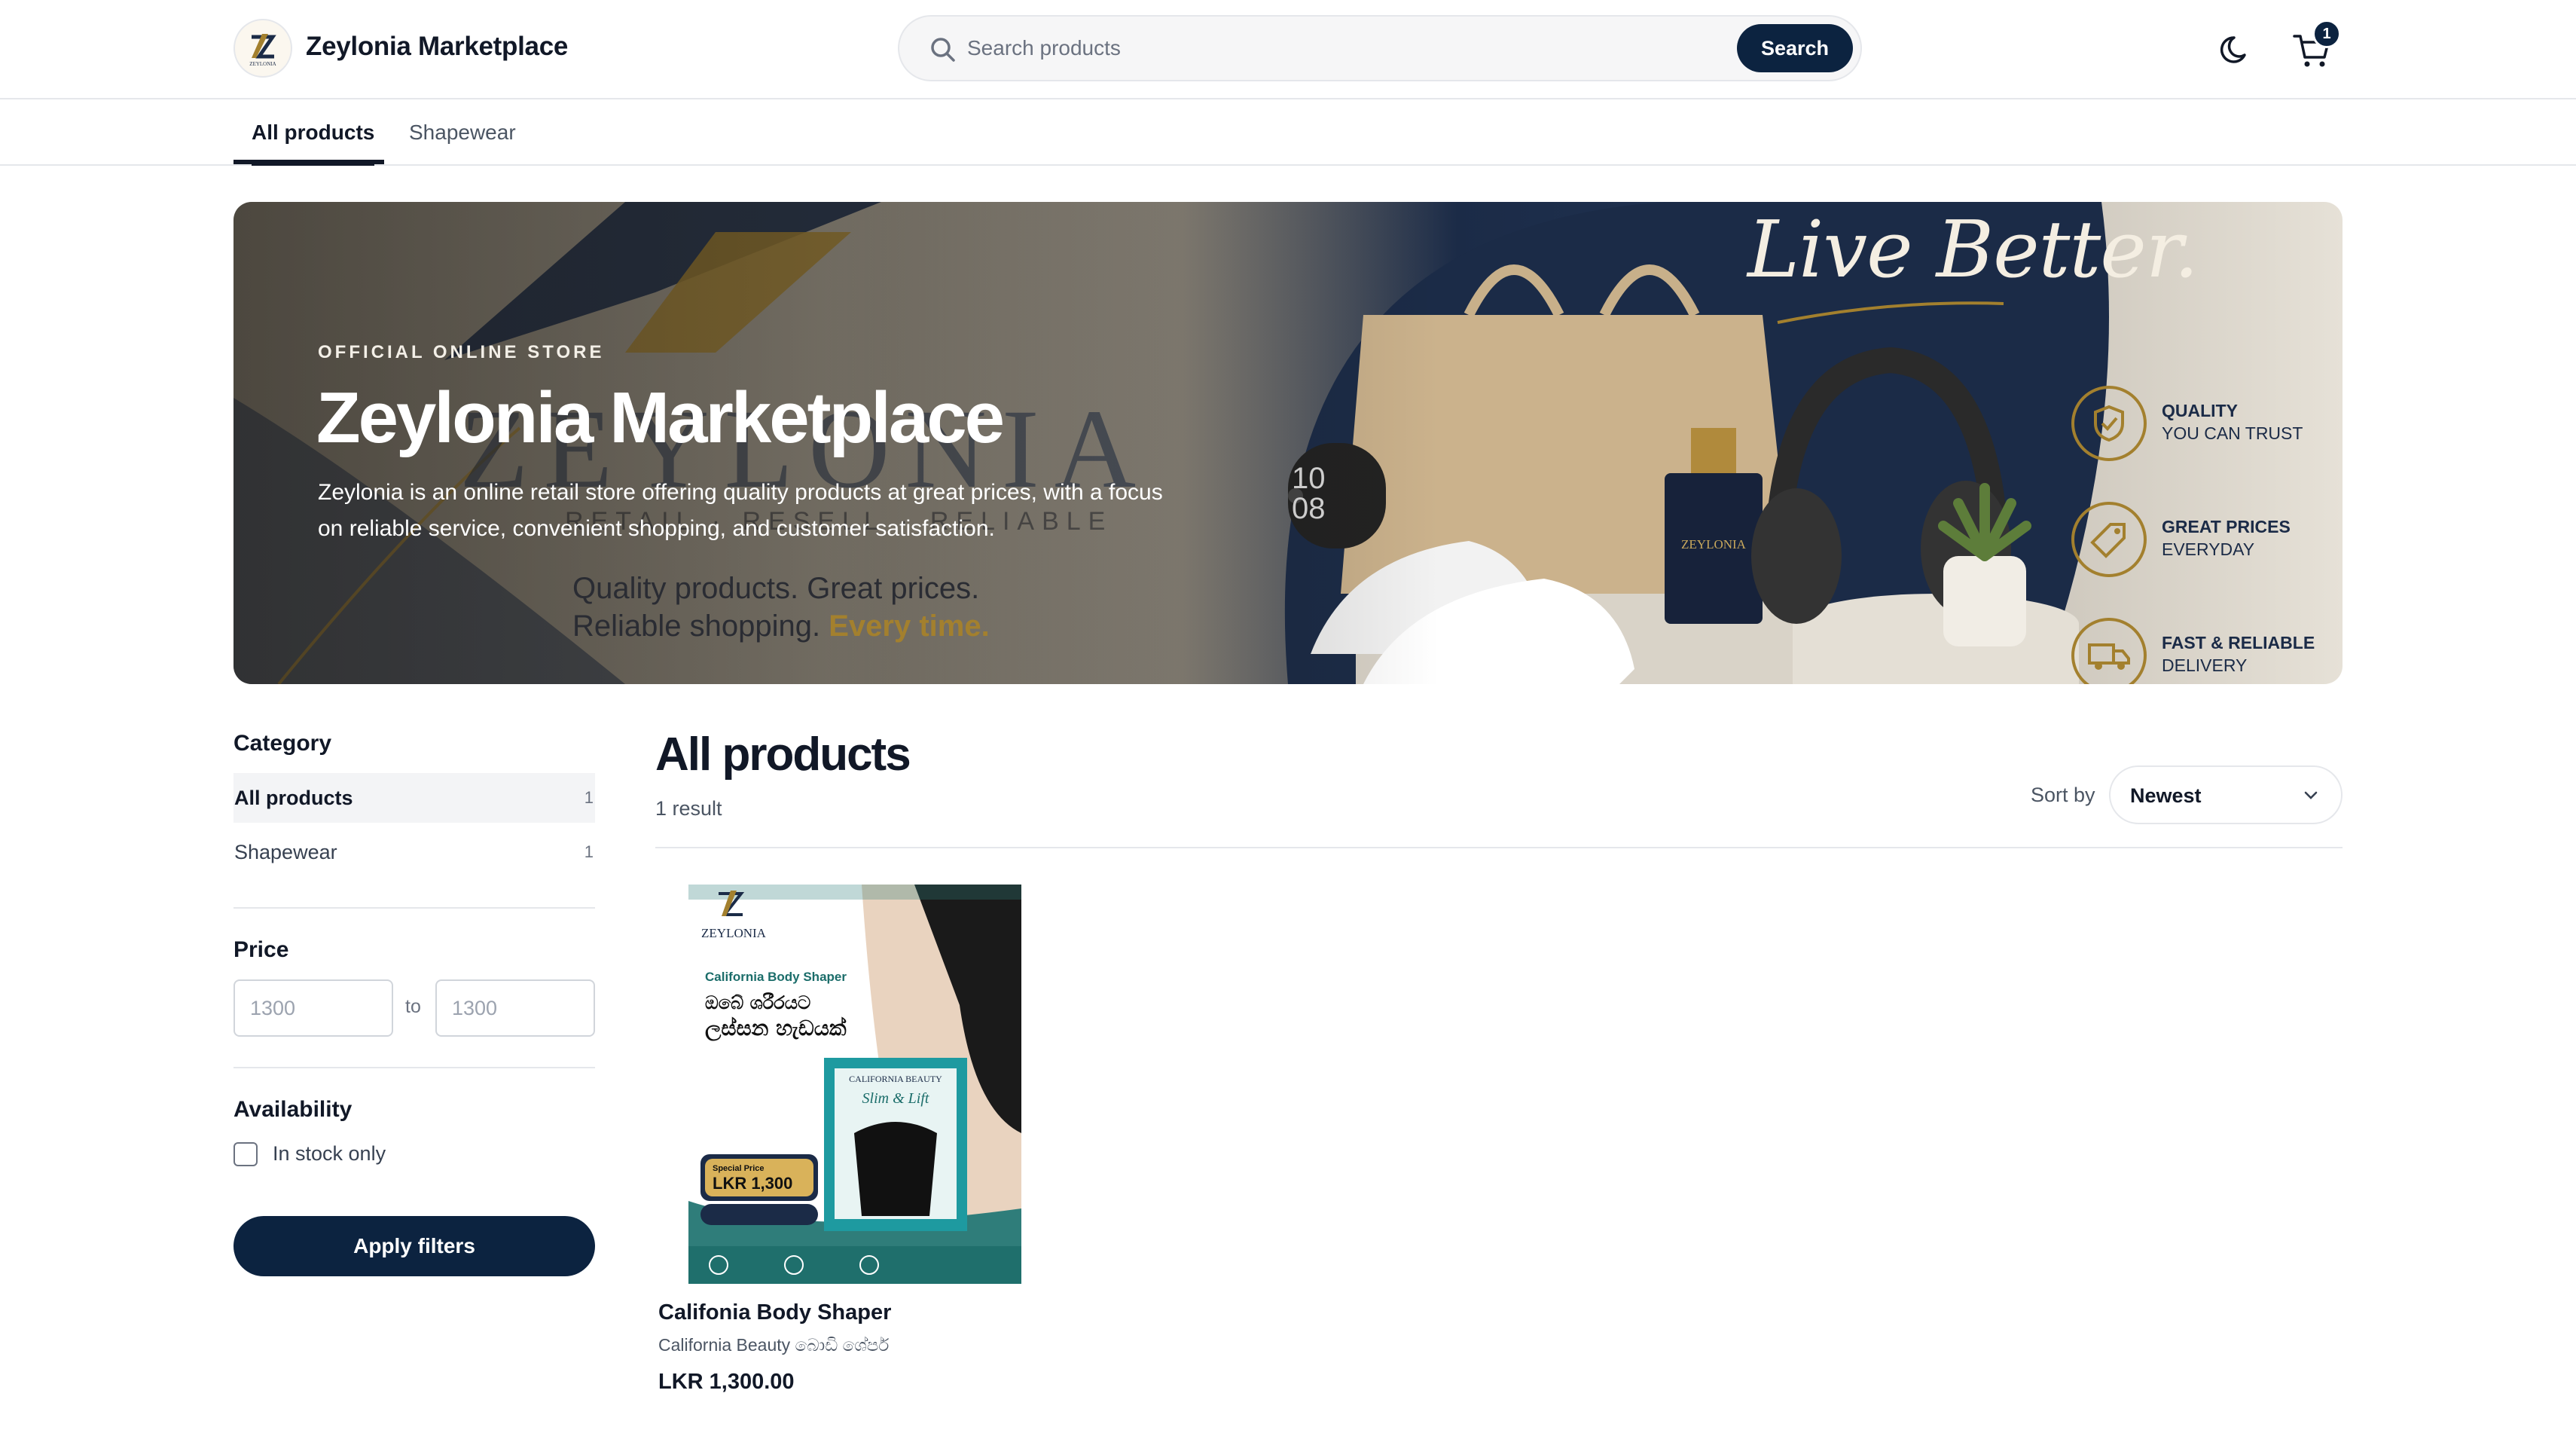 The width and height of the screenshot is (2576, 1430). Describe the element at coordinates (2226, 794) in the screenshot. I see `sort-select: Newest` at that location.